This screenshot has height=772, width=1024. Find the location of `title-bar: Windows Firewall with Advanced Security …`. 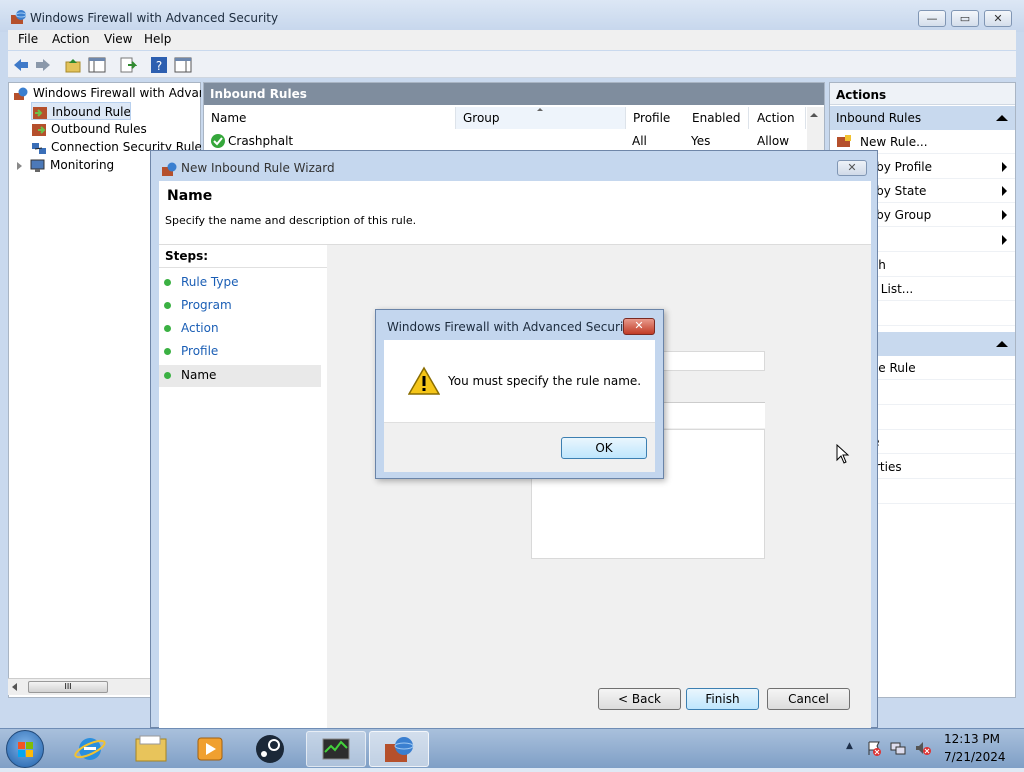

title-bar: Windows Firewall with Advanced Security … is located at coordinates (512, 16).